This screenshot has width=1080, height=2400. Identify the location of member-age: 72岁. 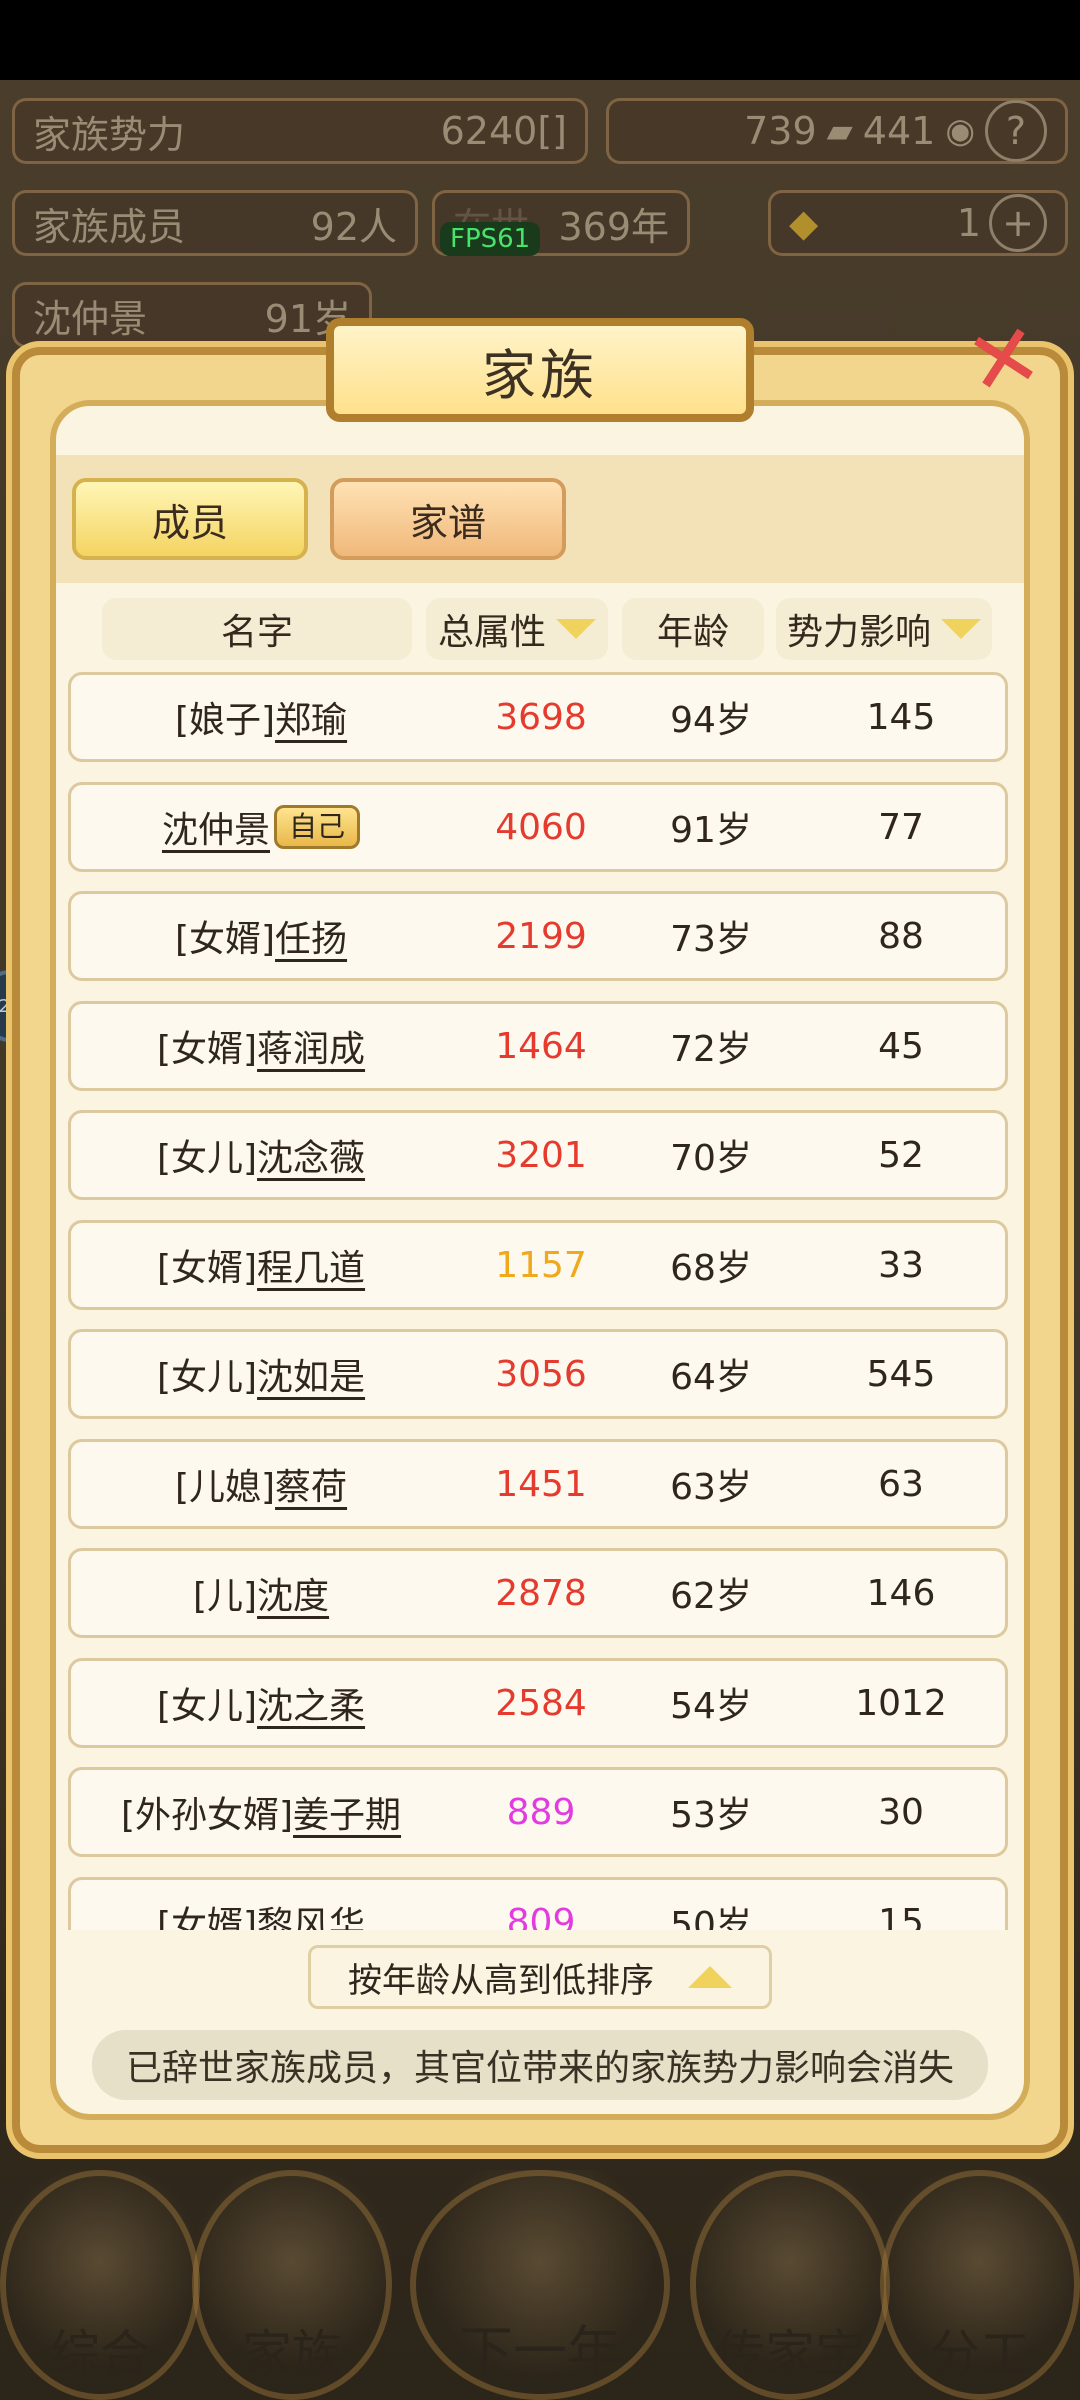
(711, 1049).